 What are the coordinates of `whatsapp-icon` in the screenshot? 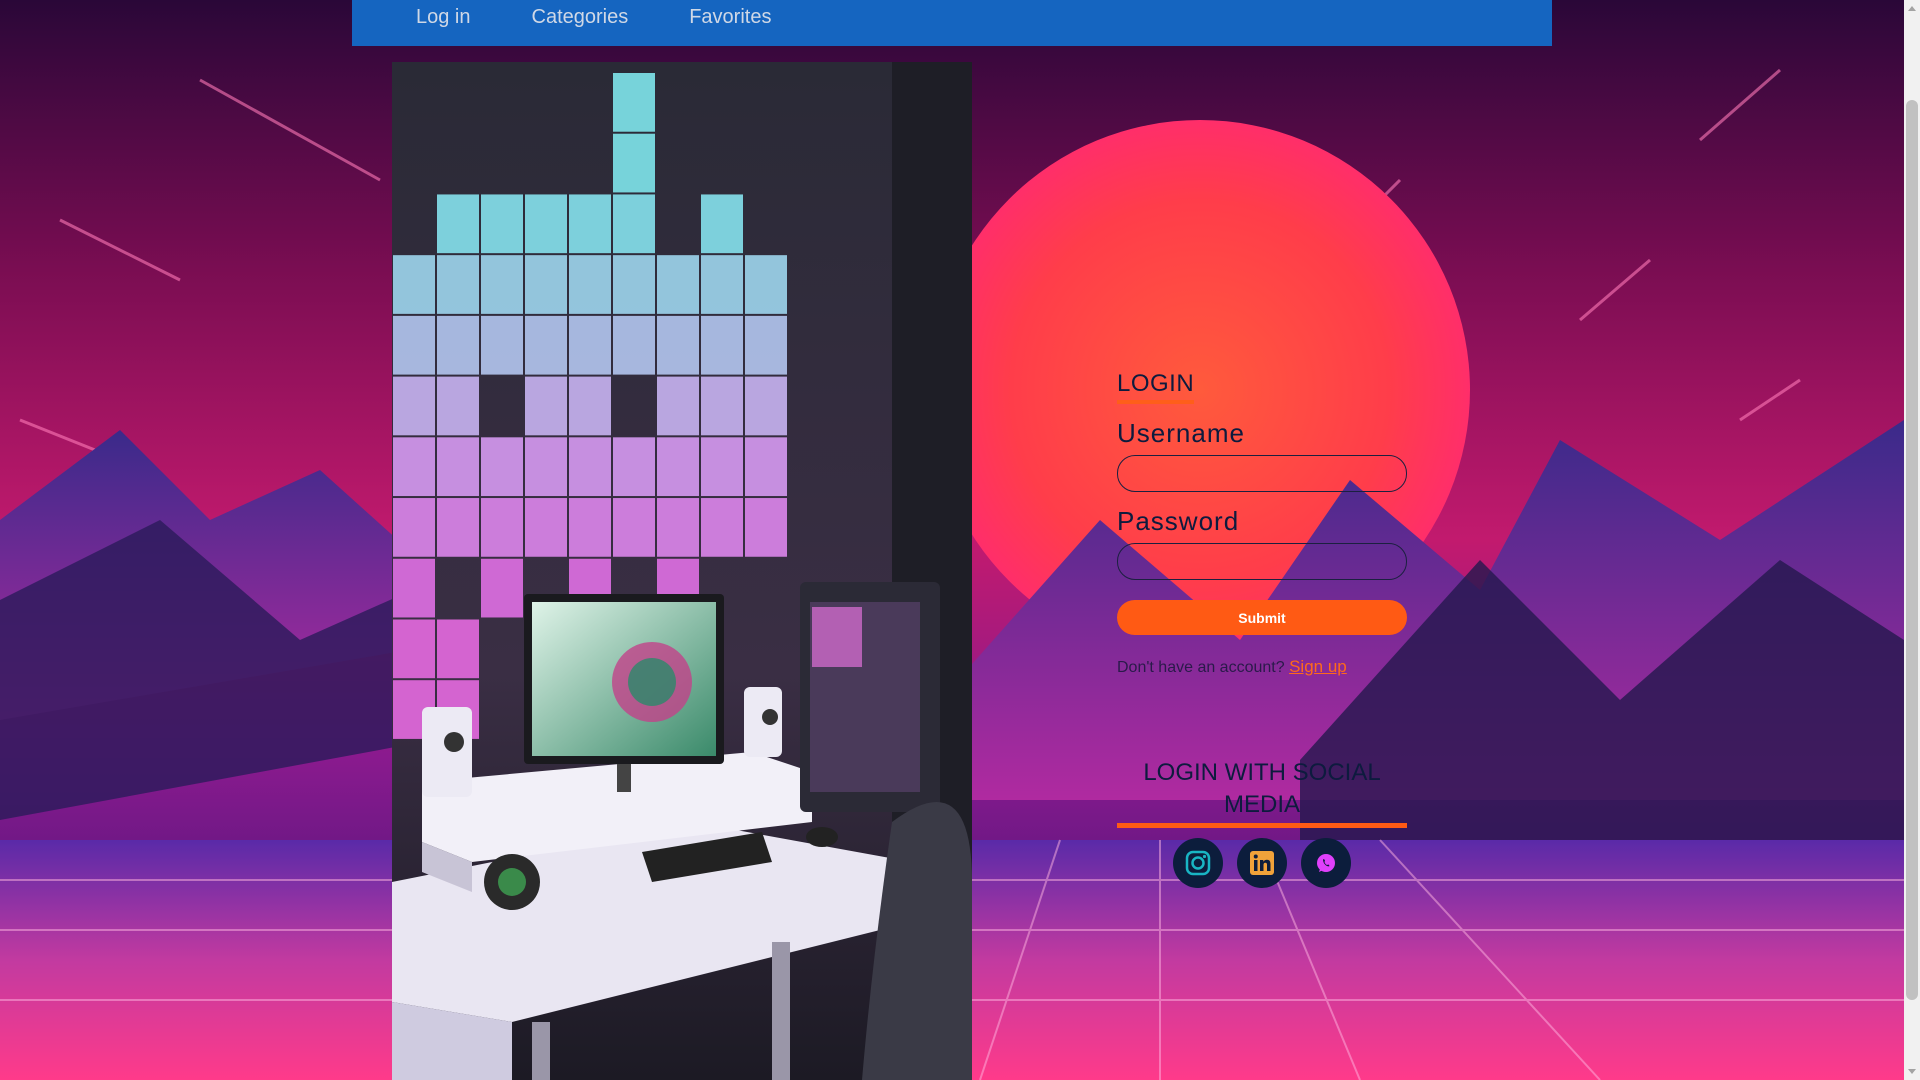 It's located at (1326, 863).